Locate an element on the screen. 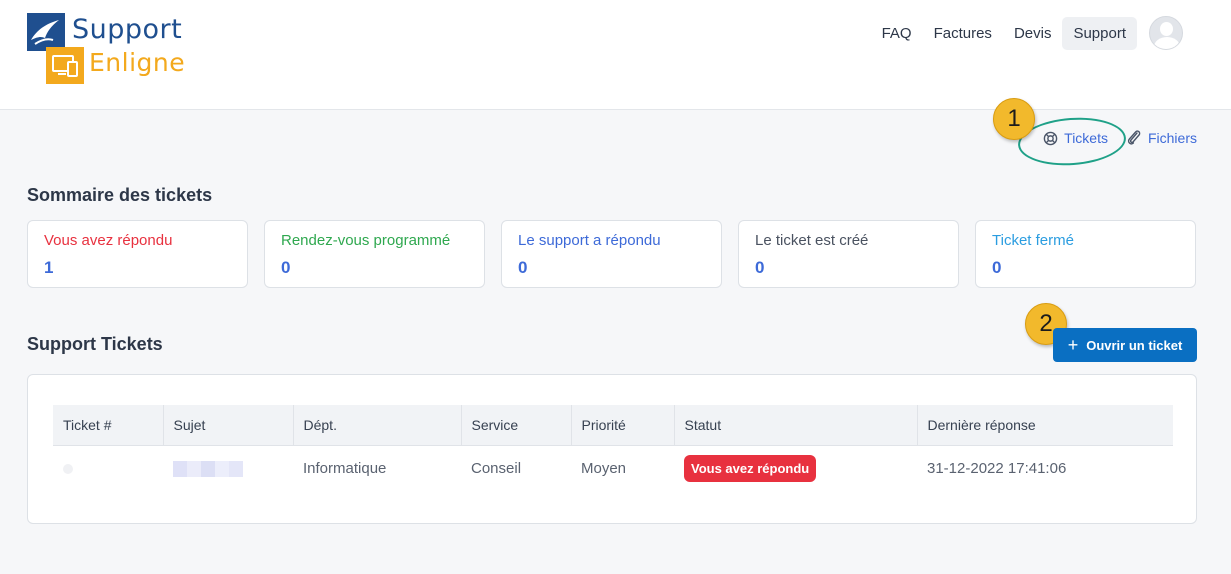  card-label: Vous avez répondu is located at coordinates (108, 240).